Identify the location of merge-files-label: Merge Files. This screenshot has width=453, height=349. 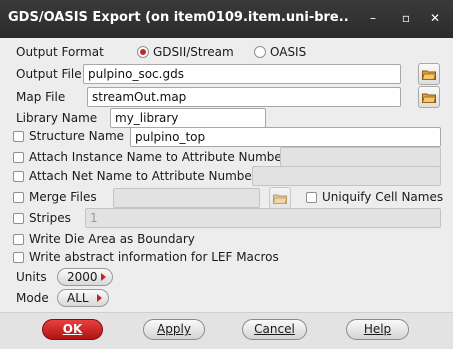
(63, 197).